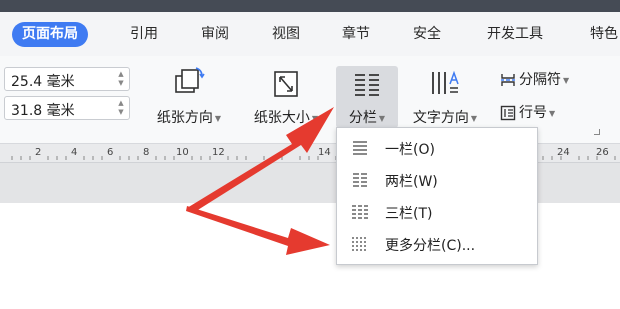  Describe the element at coordinates (281, 118) in the screenshot. I see `paper-size-label: 纸张大小` at that location.